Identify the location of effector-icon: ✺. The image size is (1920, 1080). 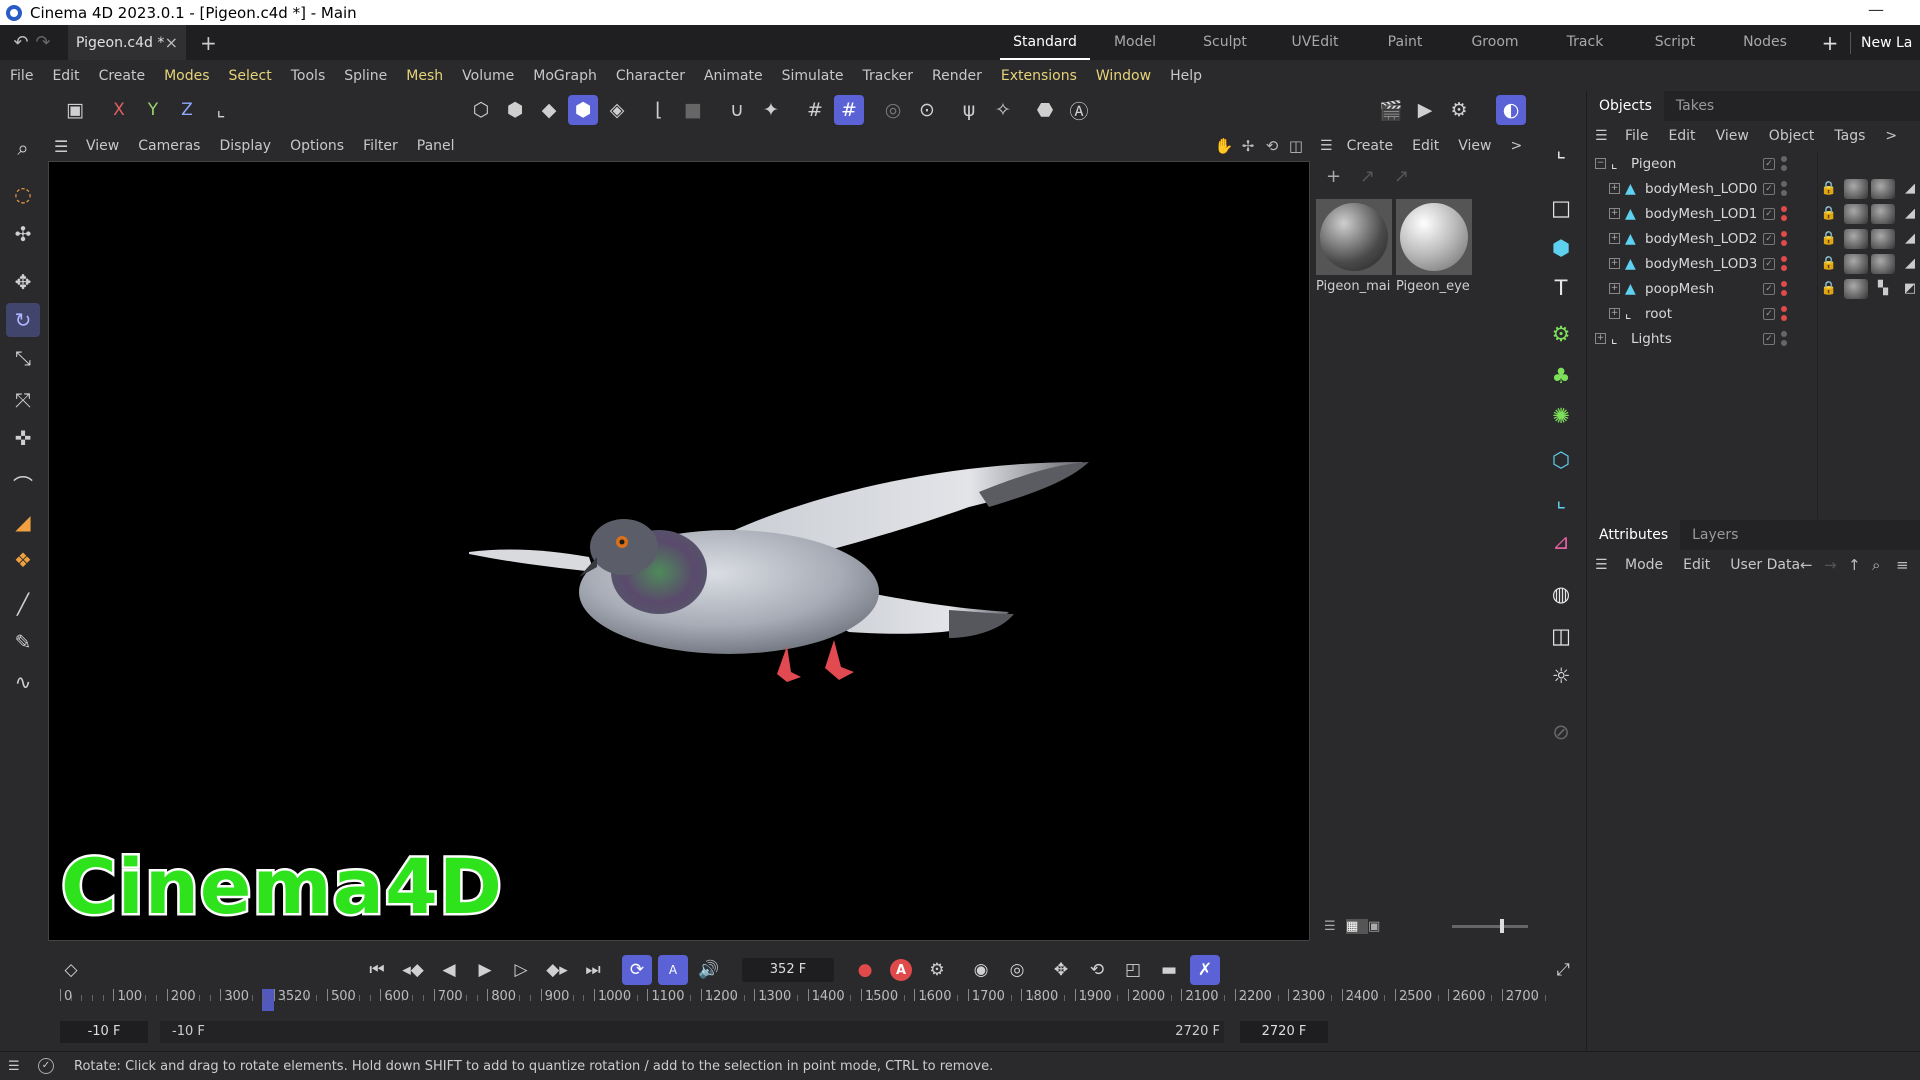
(1561, 416).